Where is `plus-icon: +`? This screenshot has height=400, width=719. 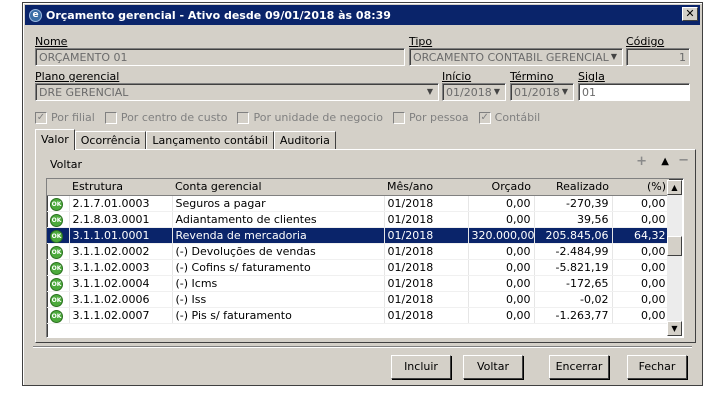
plus-icon: + is located at coordinates (641, 161).